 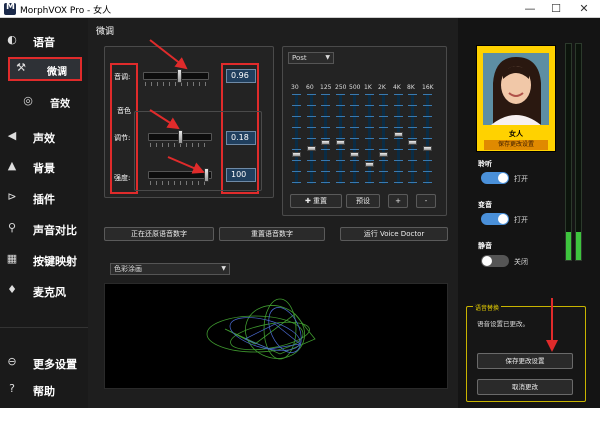 What do you see at coordinates (311, 58) in the screenshot?
I see `eq-mode-dropdown: Post ▼` at bounding box center [311, 58].